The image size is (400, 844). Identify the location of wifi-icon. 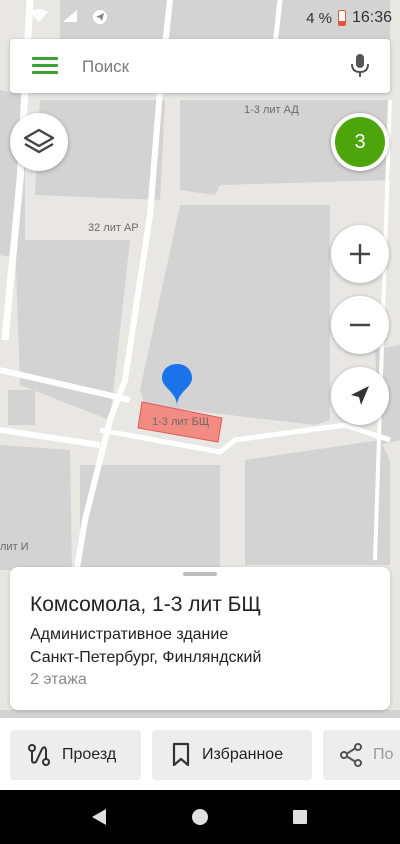
(39, 15).